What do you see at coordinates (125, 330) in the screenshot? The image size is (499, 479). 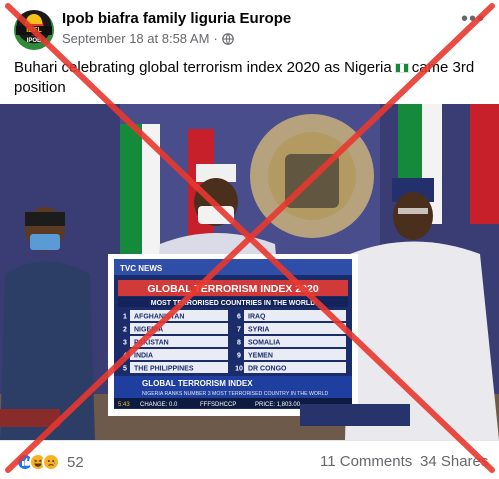 I see `rank-number: 2` at bounding box center [125, 330].